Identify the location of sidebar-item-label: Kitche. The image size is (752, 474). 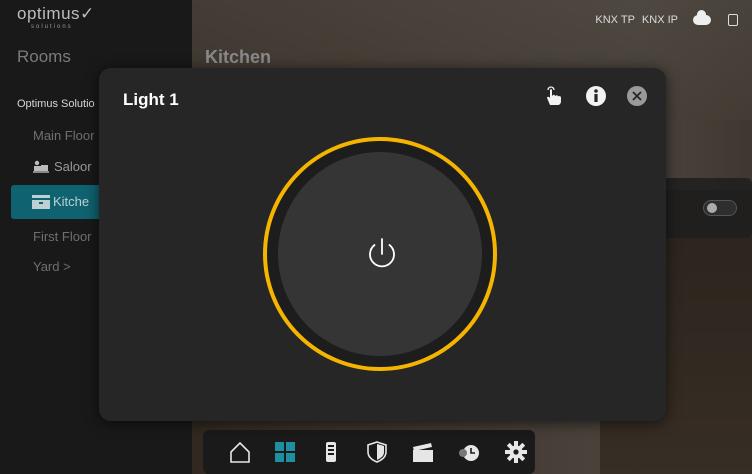
(71, 201).